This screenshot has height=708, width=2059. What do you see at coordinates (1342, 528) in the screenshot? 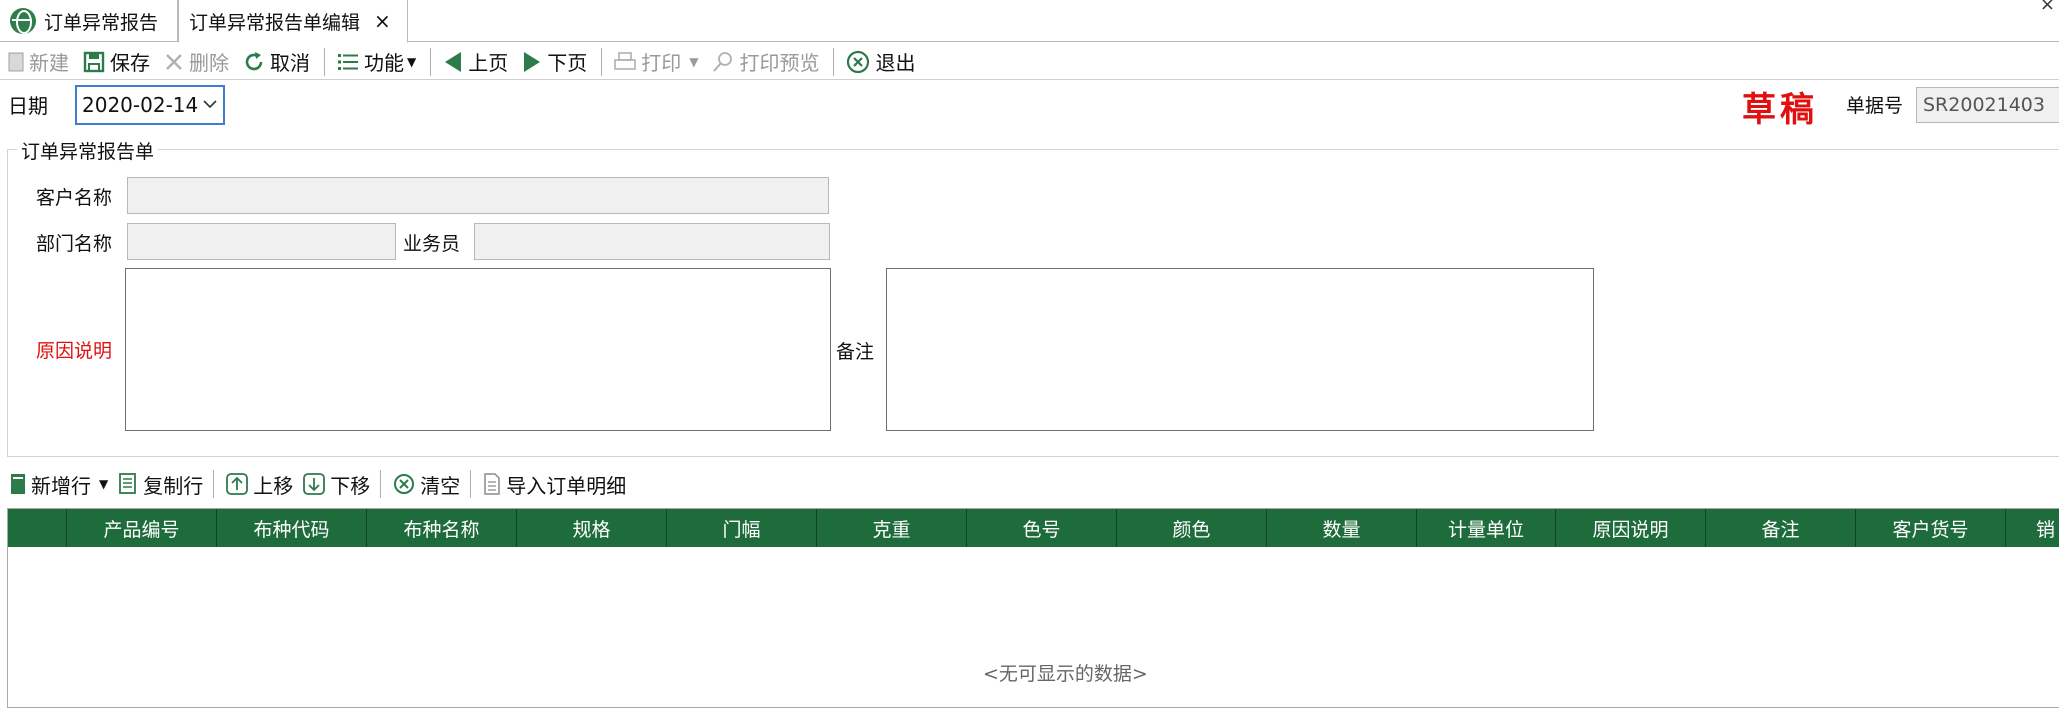
I see `column-header: 数量` at bounding box center [1342, 528].